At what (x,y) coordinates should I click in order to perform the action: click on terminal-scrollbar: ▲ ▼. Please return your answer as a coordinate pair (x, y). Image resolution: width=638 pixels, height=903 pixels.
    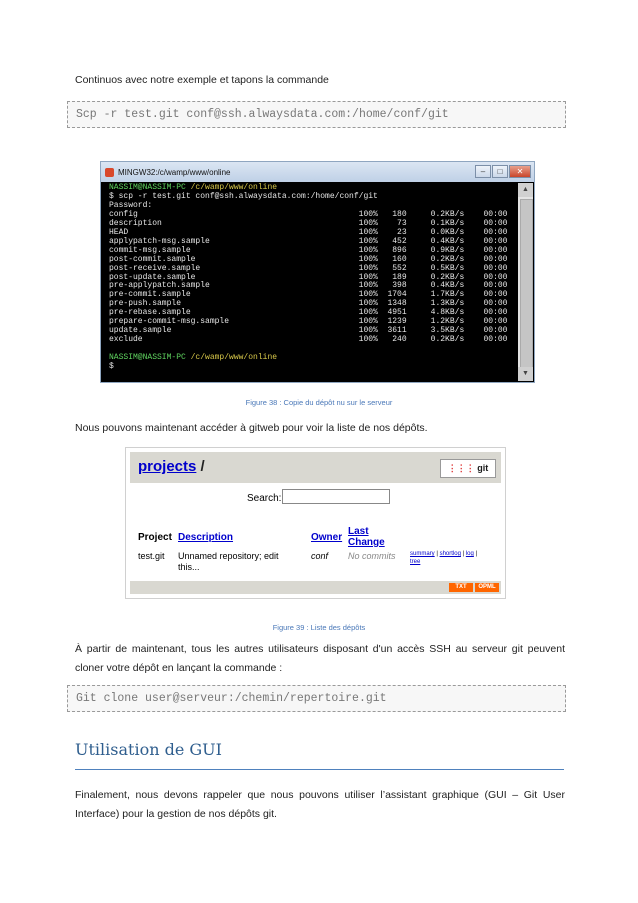
    Looking at the image, I should click on (525, 282).